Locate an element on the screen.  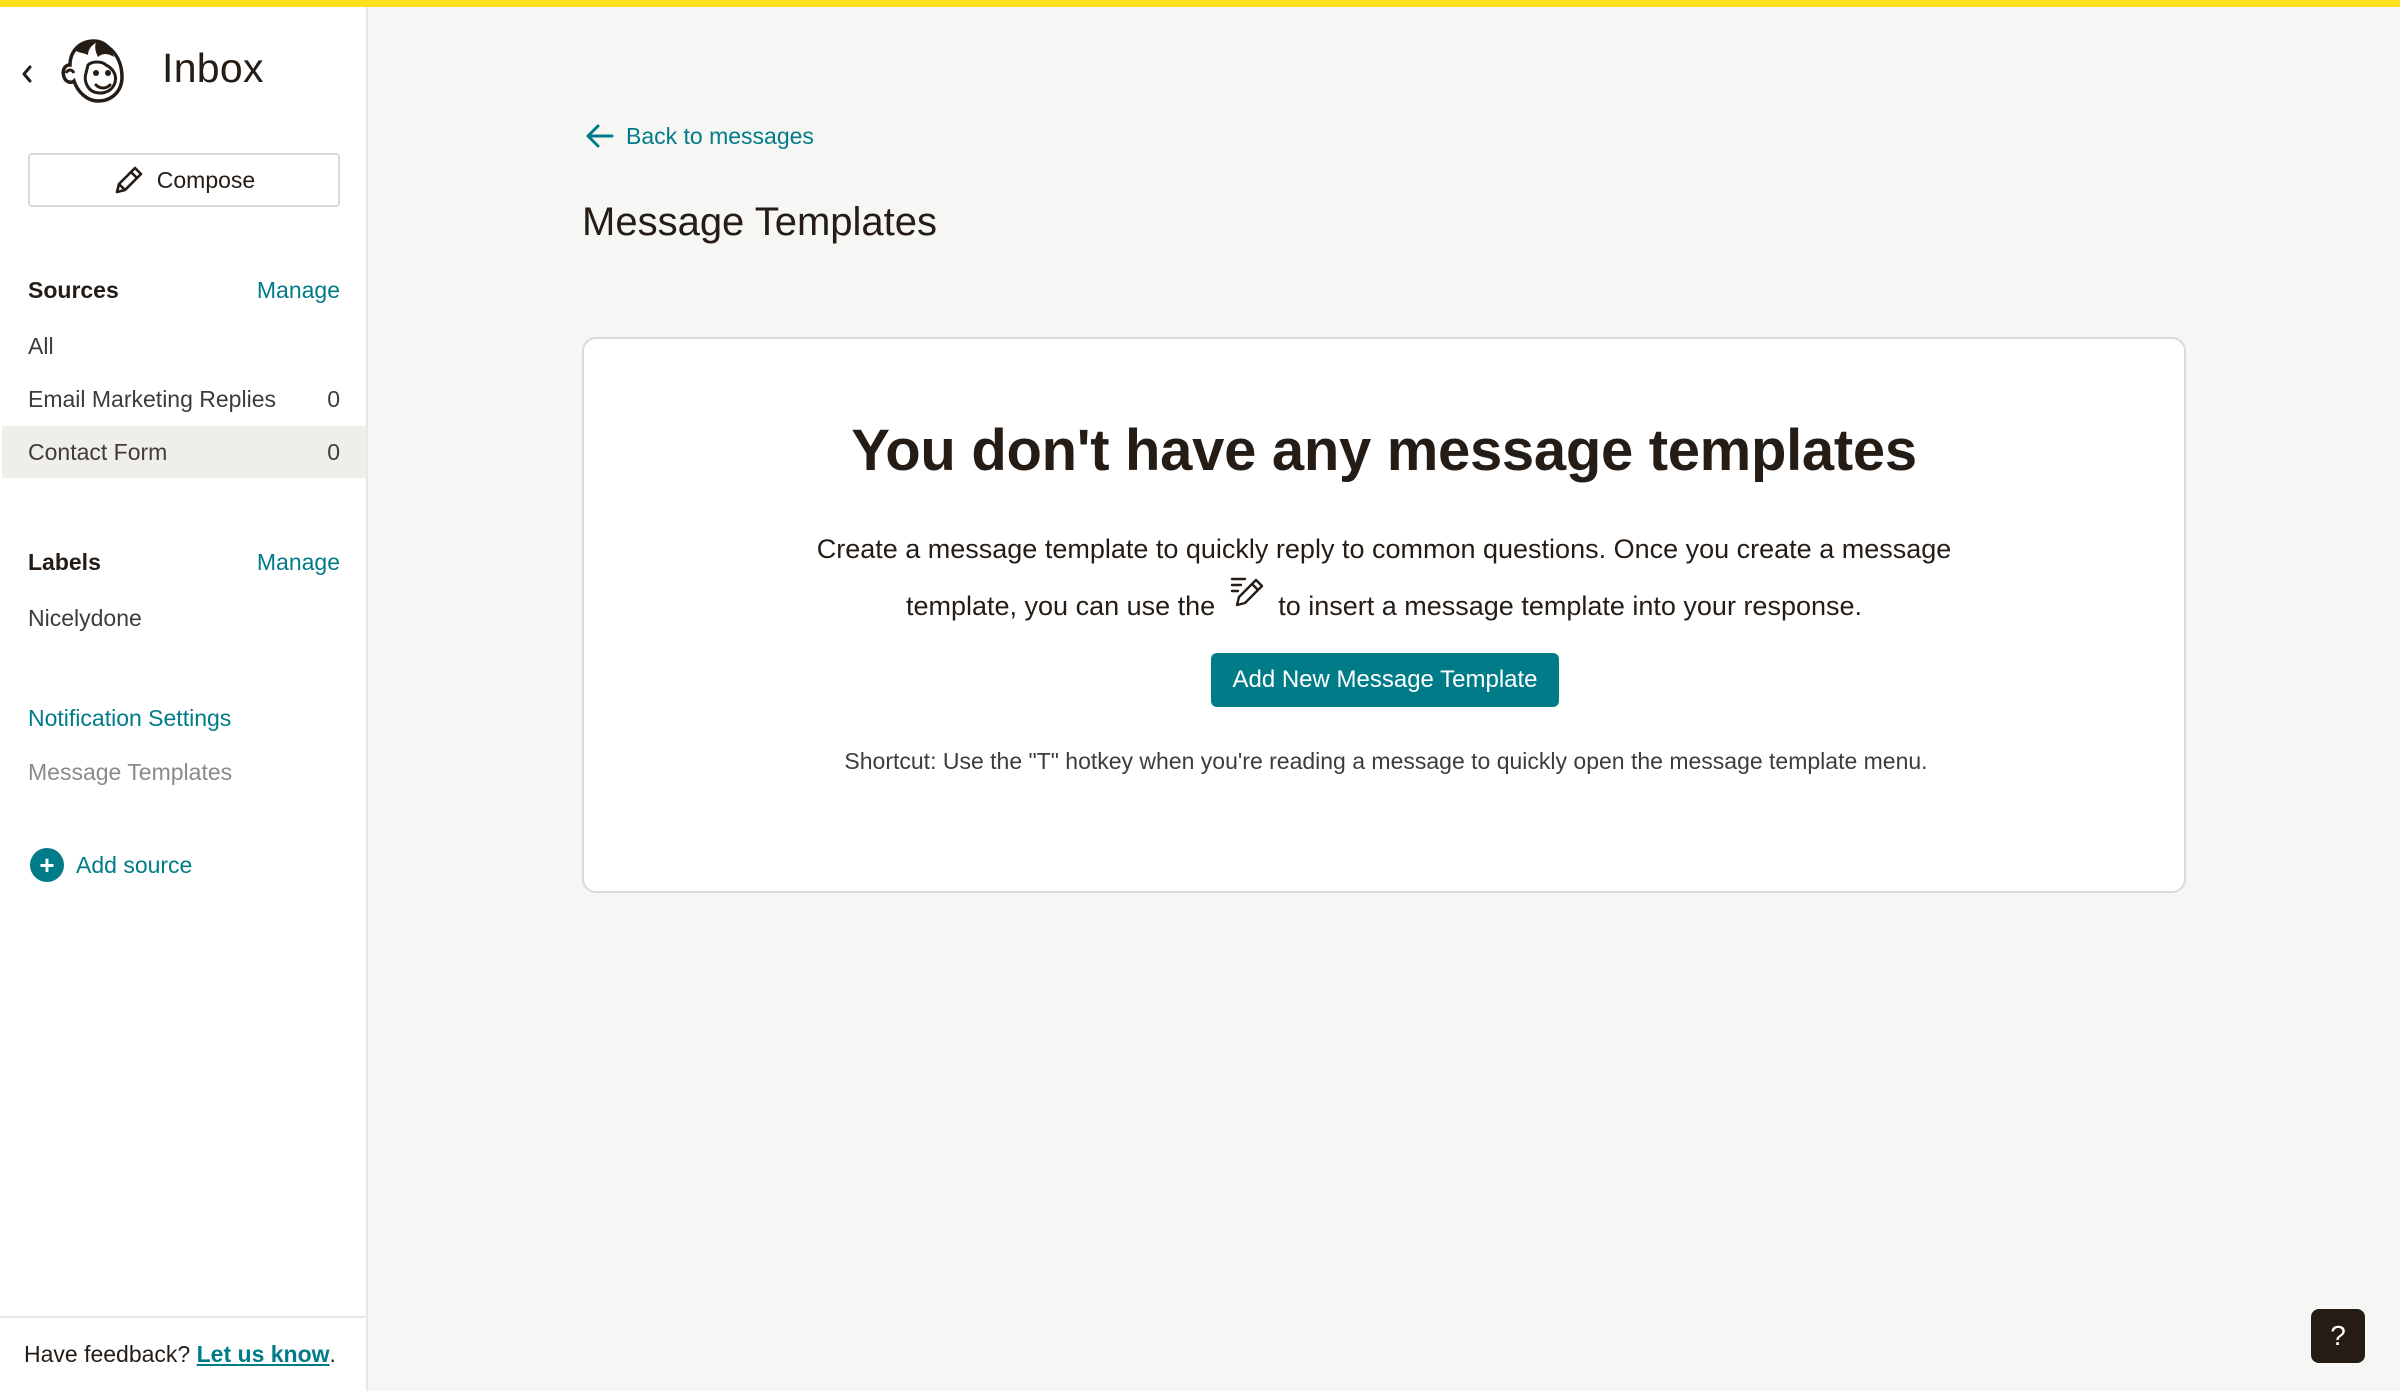
back-label: Back to messages is located at coordinates (720, 135).